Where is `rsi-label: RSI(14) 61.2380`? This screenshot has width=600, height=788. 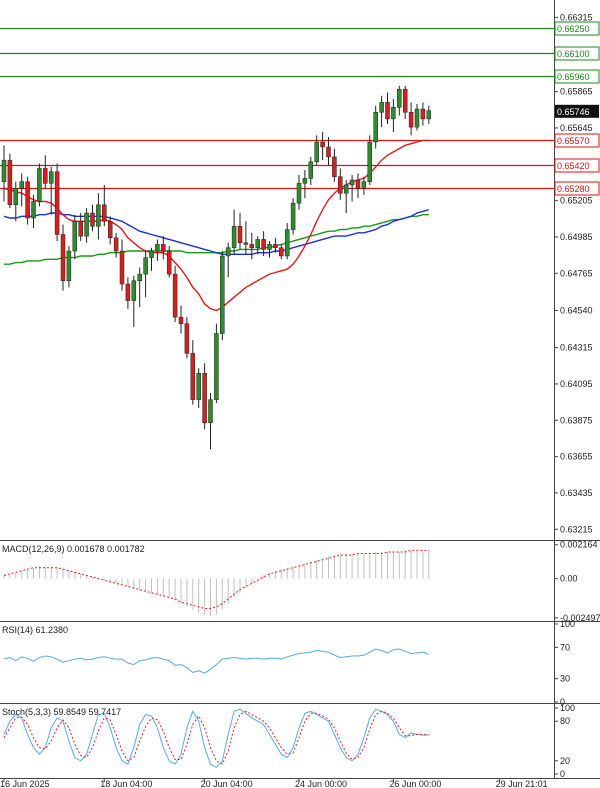 rsi-label: RSI(14) 61.2380 is located at coordinates (35, 630).